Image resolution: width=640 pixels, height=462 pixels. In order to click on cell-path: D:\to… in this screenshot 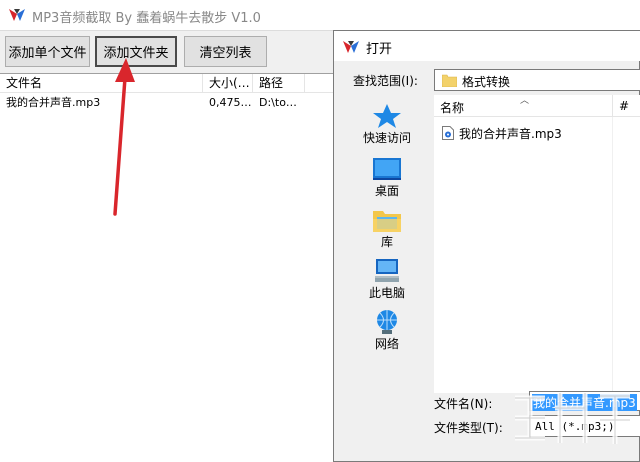, I will do `click(278, 102)`.